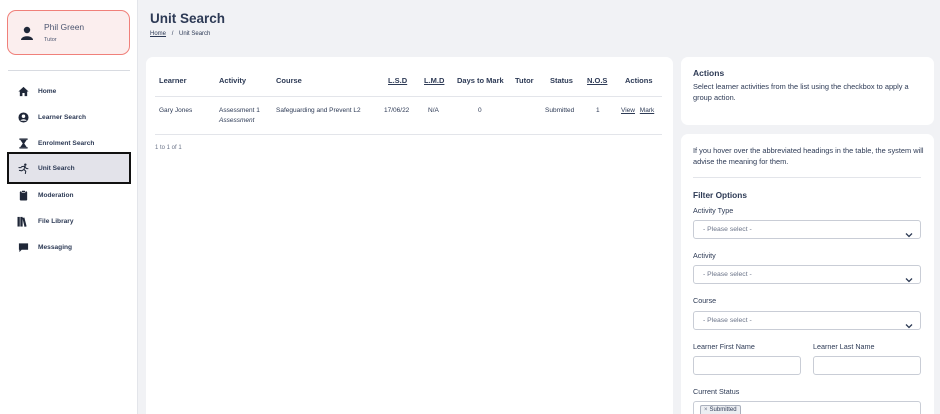 Image resolution: width=940 pixels, height=414 pixels. Describe the element at coordinates (561, 80) in the screenshot. I see `column-header-status: Status` at that location.